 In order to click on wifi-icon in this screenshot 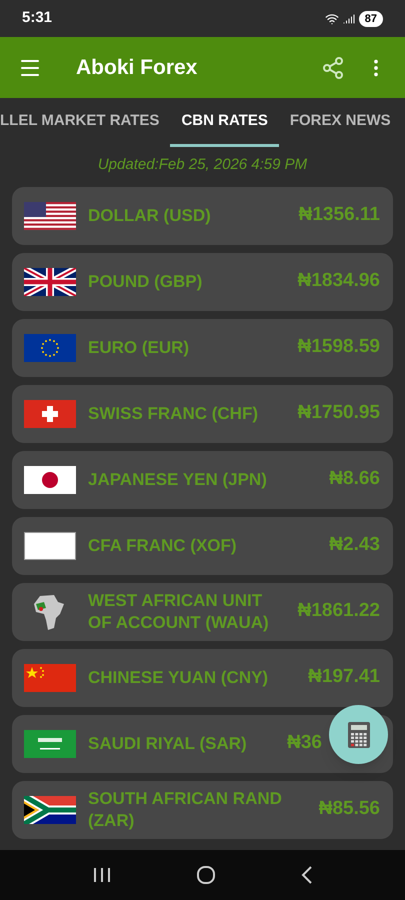, I will do `click(331, 19)`.